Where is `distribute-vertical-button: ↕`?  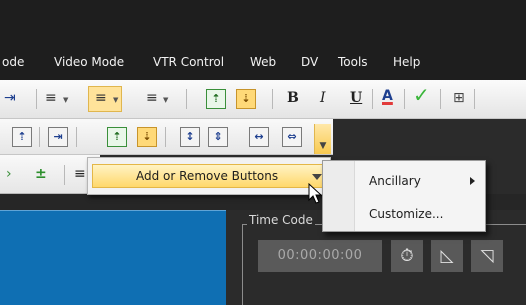
distribute-vertical-button: ↕ is located at coordinates (190, 137).